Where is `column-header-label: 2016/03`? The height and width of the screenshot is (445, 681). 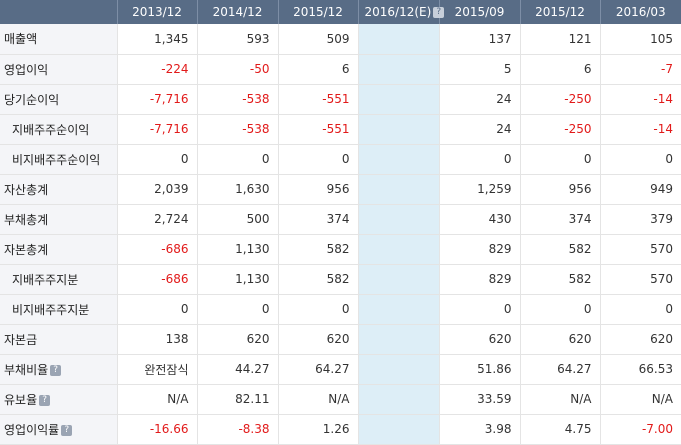 column-header-label: 2016/03 is located at coordinates (640, 12).